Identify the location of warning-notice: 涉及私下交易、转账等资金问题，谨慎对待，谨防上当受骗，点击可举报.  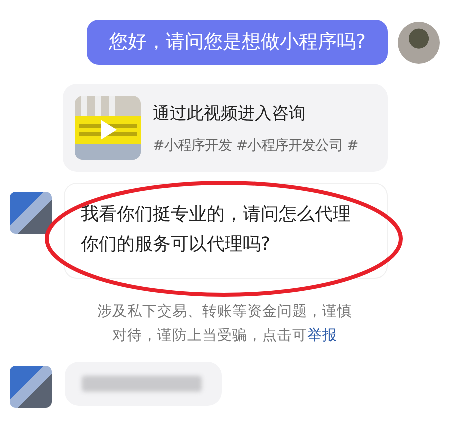
(225, 324).